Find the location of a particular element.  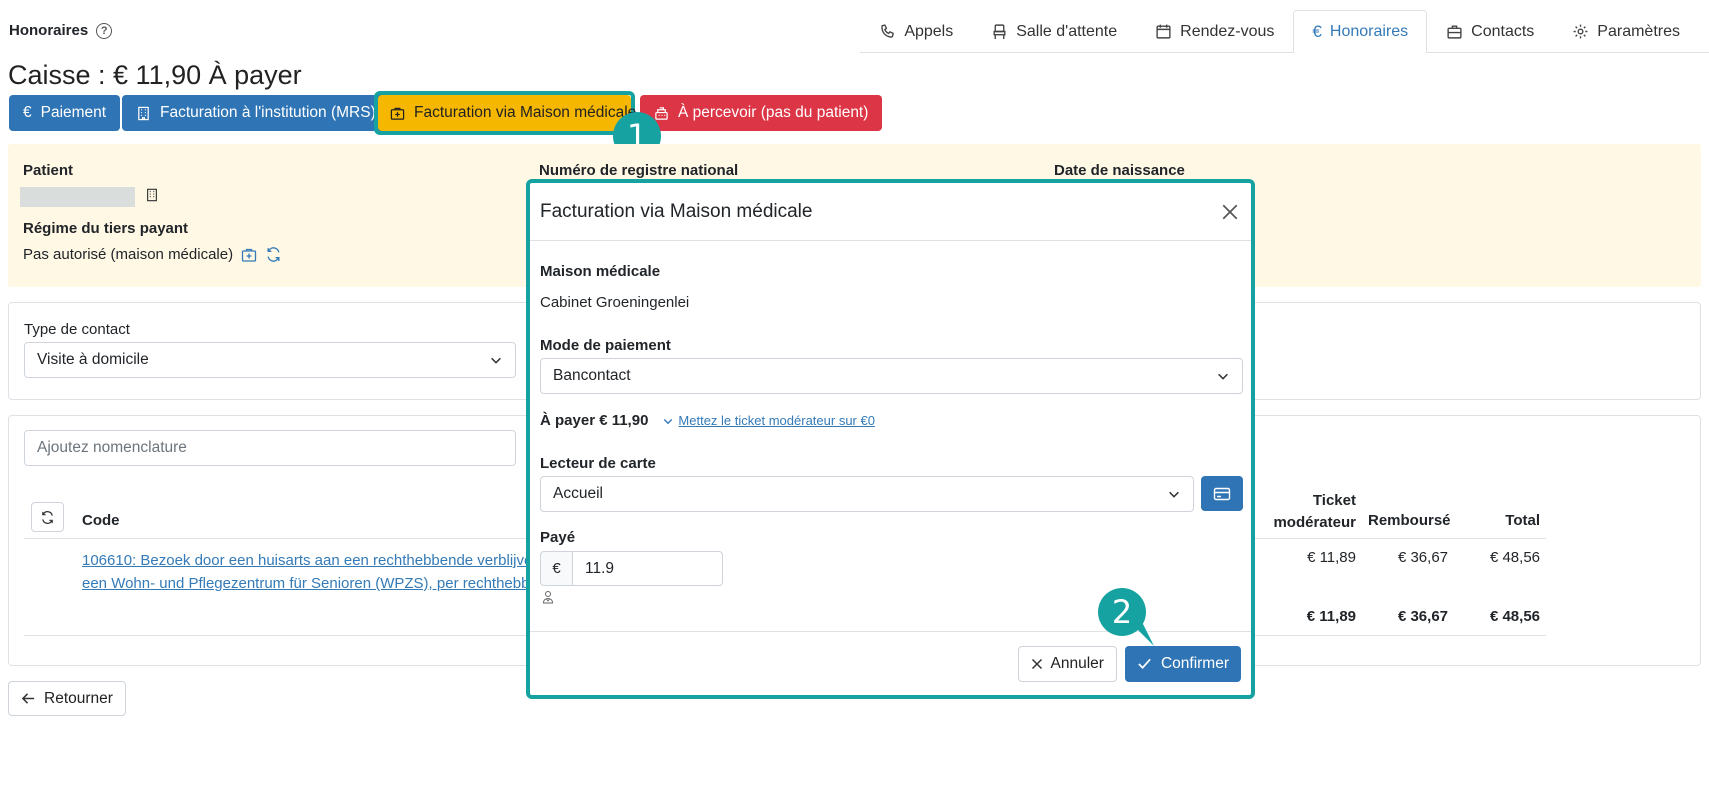

nomenclature-search-input: Ajoutez nomenclature is located at coordinates (270, 448).